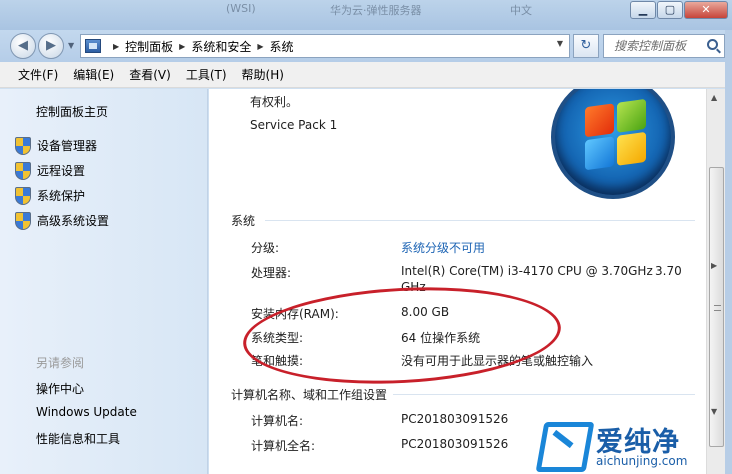  I want to click on copyright-text: 有权利。, so click(274, 102).